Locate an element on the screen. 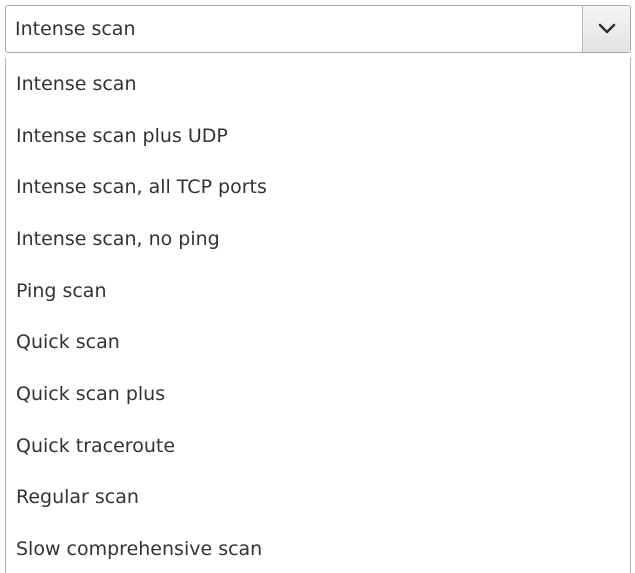  option-ping-scan: Ping scan is located at coordinates (318, 291).